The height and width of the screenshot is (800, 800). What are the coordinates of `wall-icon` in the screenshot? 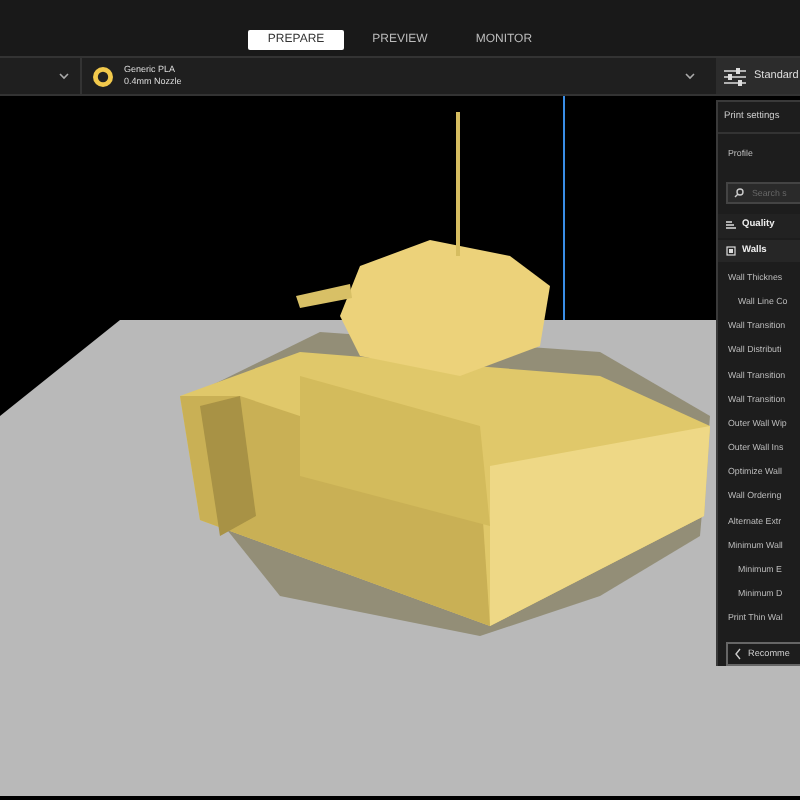 It's located at (731, 250).